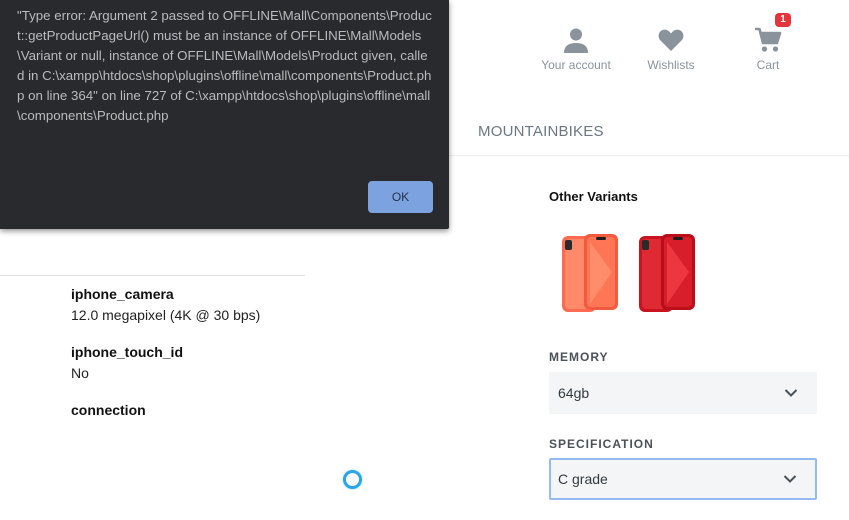  I want to click on memory-selected-value: 64gb, so click(574, 393).